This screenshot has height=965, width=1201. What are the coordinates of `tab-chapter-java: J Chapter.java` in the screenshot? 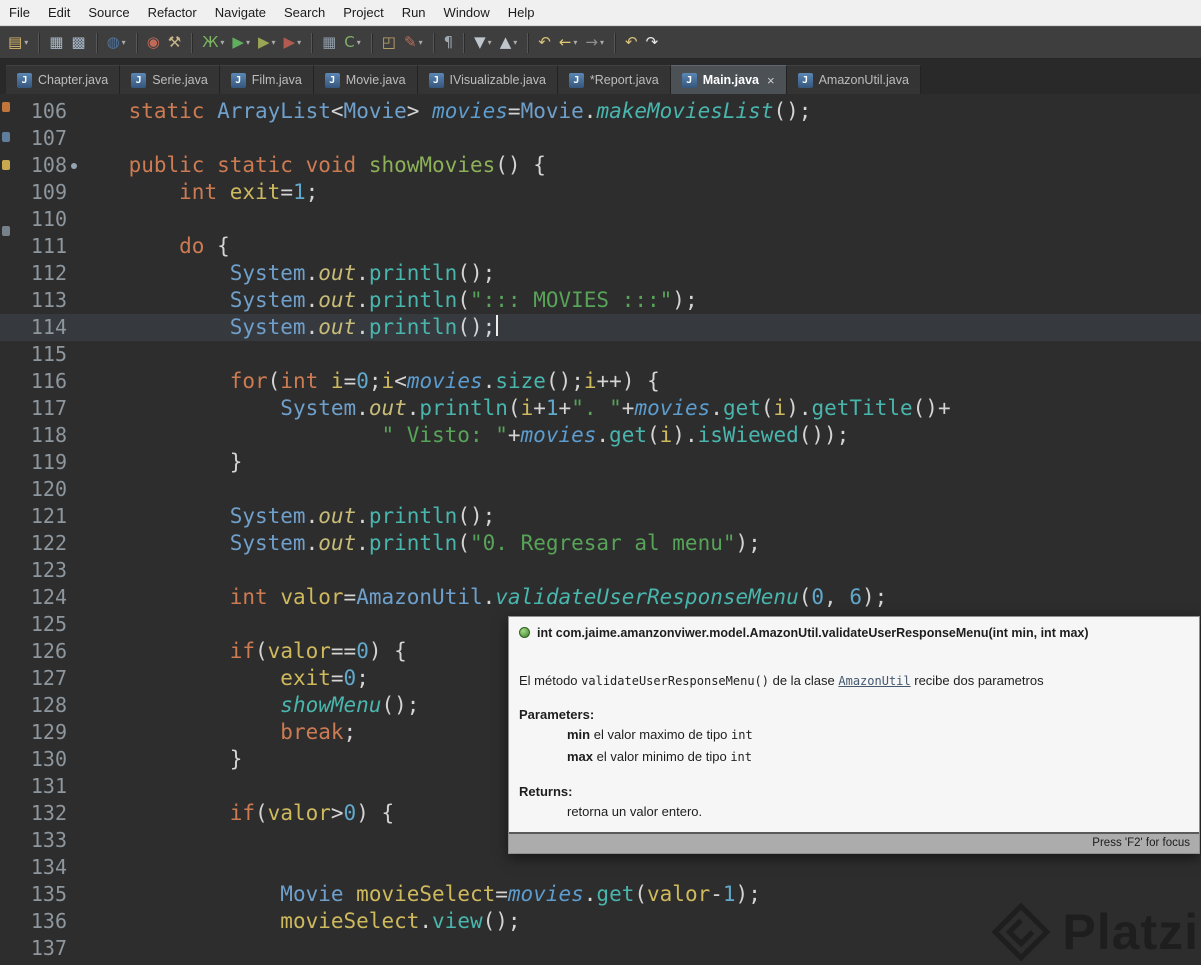 It's located at (63, 79).